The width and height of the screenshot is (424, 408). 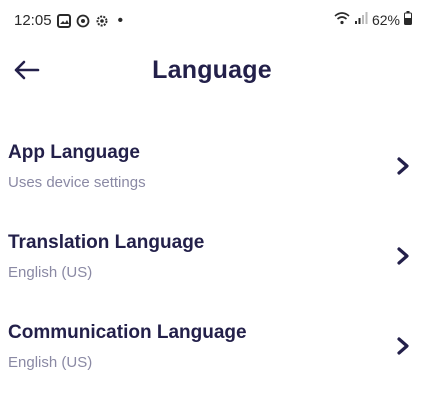 What do you see at coordinates (342, 19) in the screenshot?
I see `wifi-icon` at bounding box center [342, 19].